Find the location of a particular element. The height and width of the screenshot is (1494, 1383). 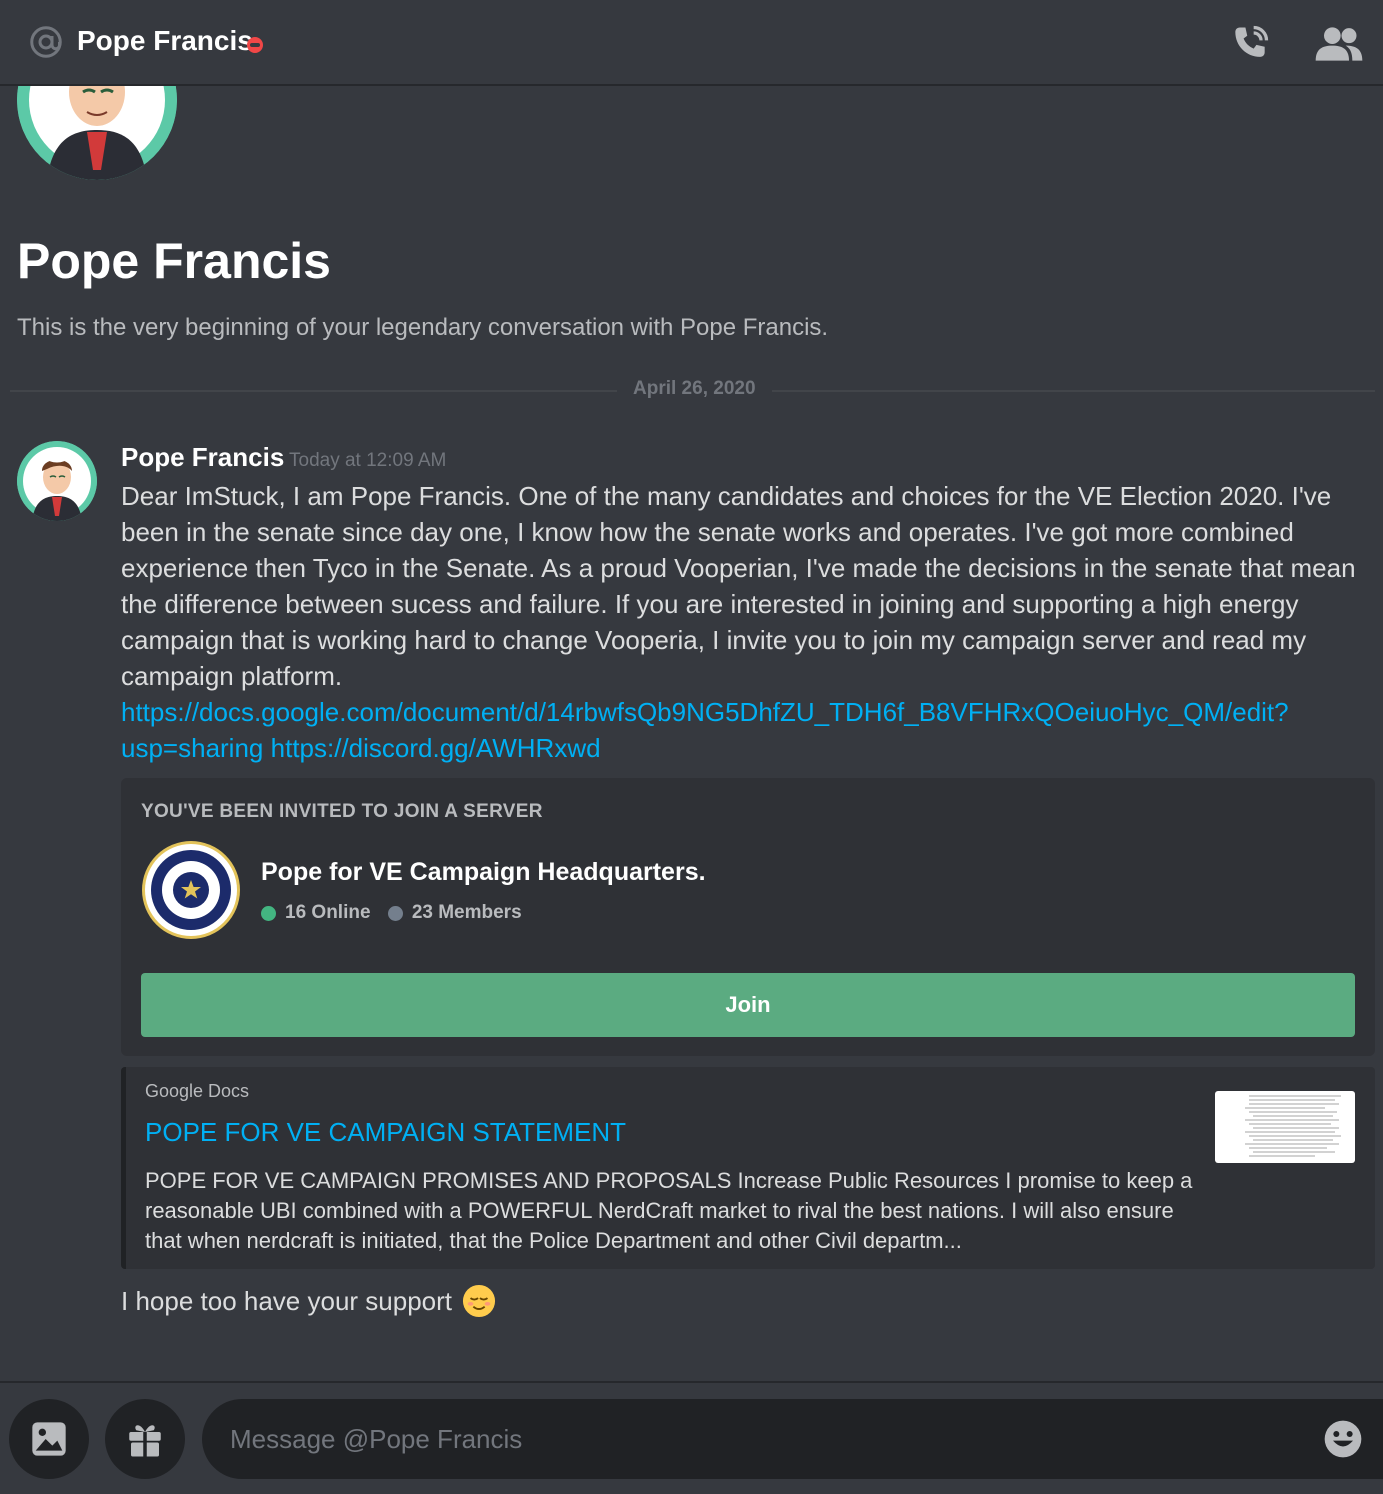

members-dot-icon is located at coordinates (395, 913).